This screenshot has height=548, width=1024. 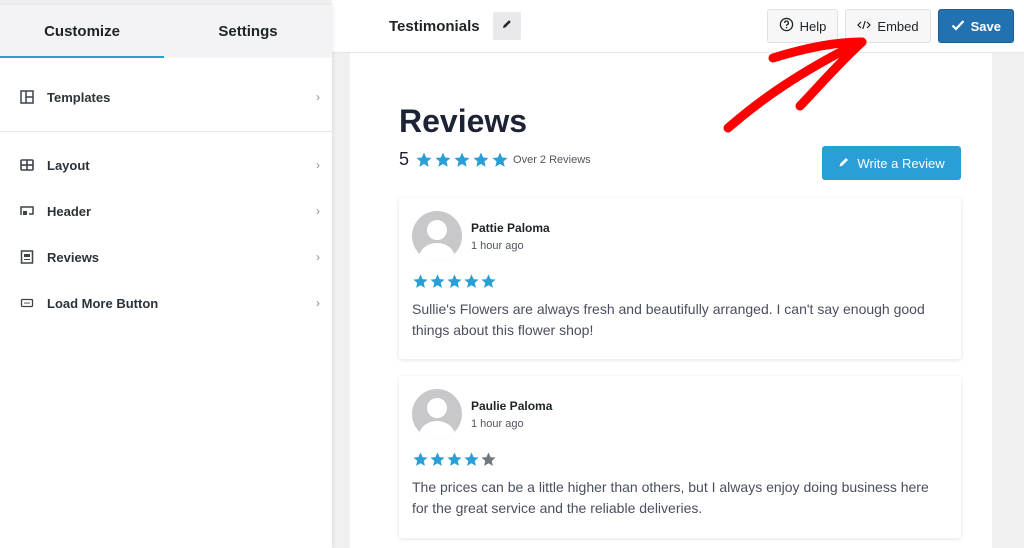 What do you see at coordinates (488, 459) in the screenshot?
I see `star-empty-icon` at bounding box center [488, 459].